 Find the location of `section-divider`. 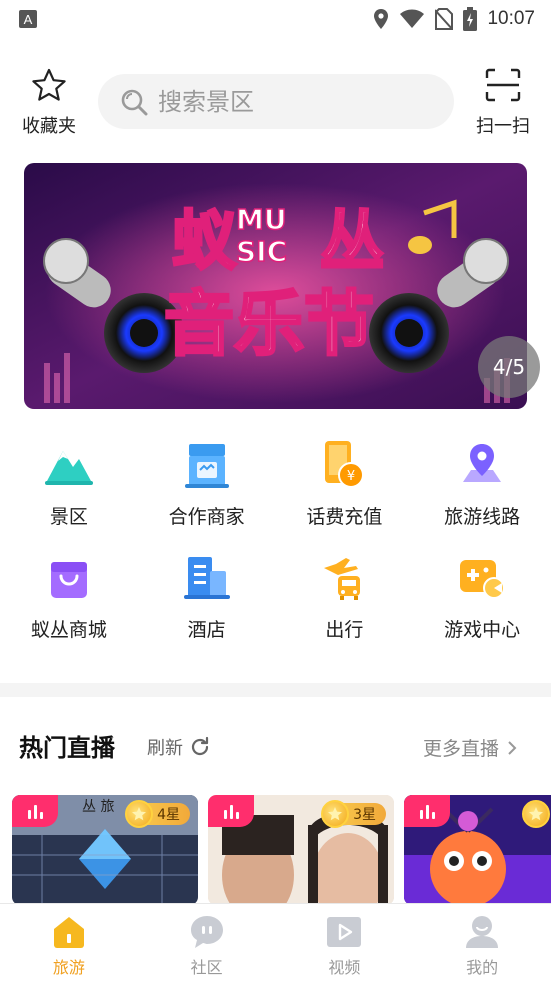

section-divider is located at coordinates (275, 690).